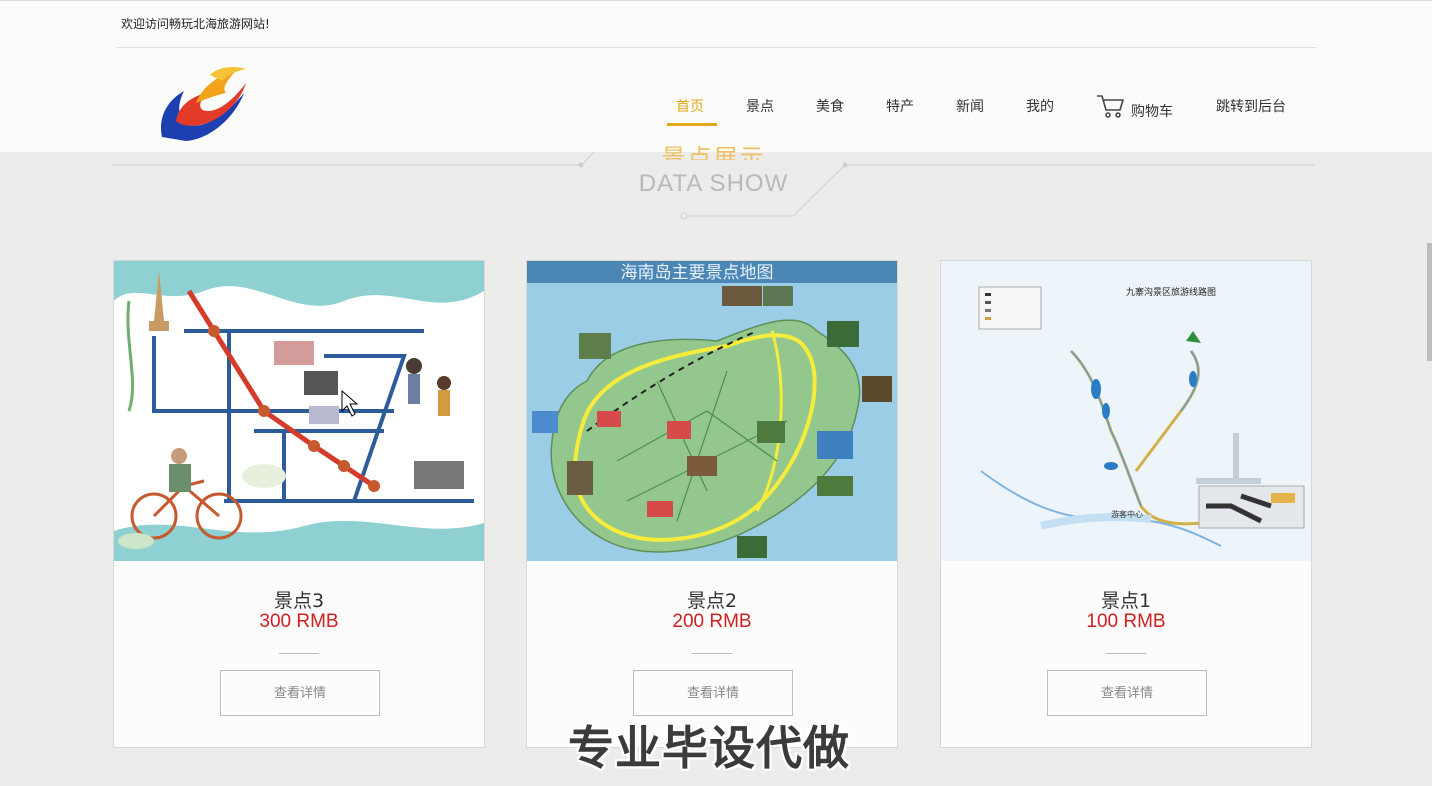  What do you see at coordinates (712, 601) in the screenshot?
I see `attraction-name: 景点2` at bounding box center [712, 601].